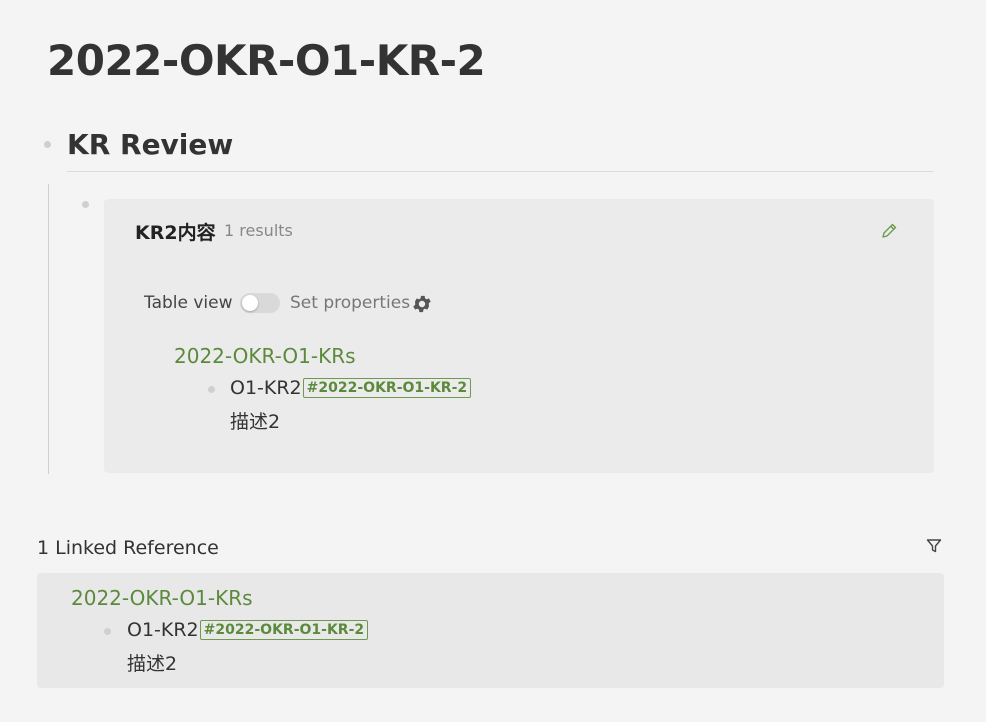 The width and height of the screenshot is (986, 722). Describe the element at coordinates (260, 303) in the screenshot. I see `table-view-toggle` at that location.